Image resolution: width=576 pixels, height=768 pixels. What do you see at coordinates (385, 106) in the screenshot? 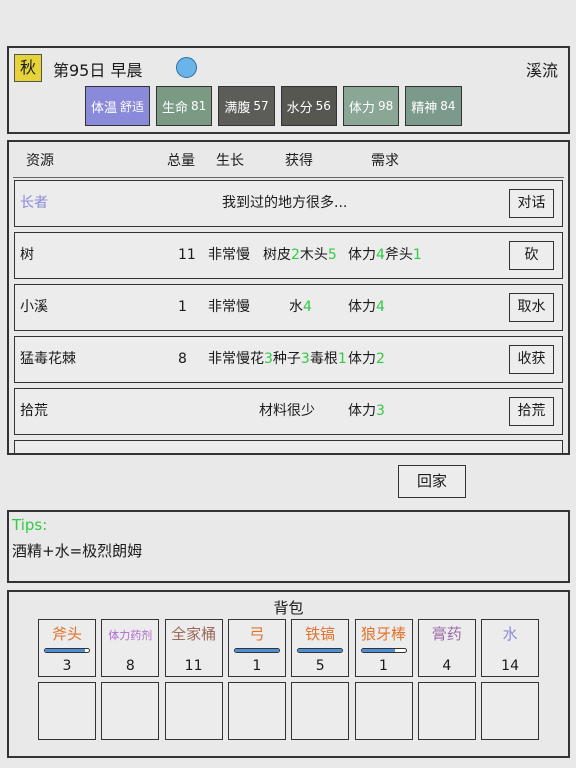
I see `stat-value: 98` at bounding box center [385, 106].